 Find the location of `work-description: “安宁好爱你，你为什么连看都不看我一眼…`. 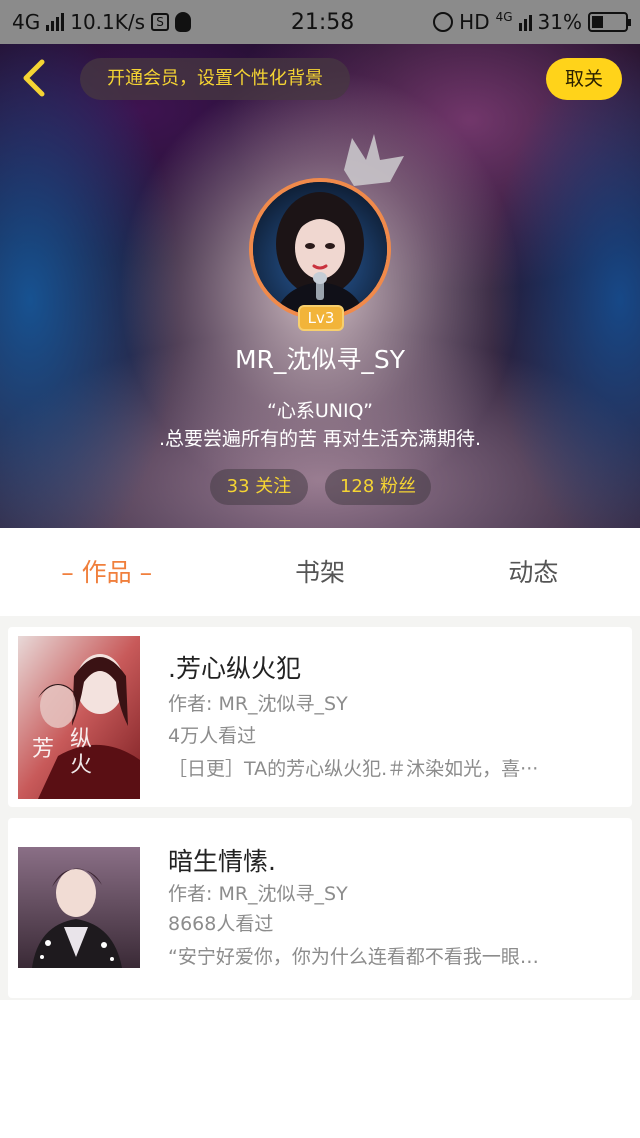

work-description: “安宁好爱你，你为什么连看都不看我一眼… is located at coordinates (353, 957).